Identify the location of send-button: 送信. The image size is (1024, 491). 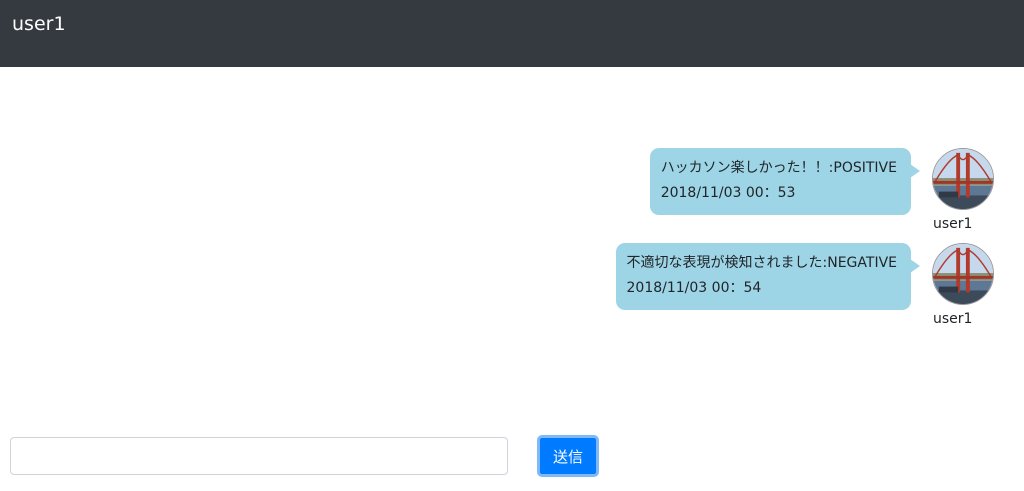
(568, 456).